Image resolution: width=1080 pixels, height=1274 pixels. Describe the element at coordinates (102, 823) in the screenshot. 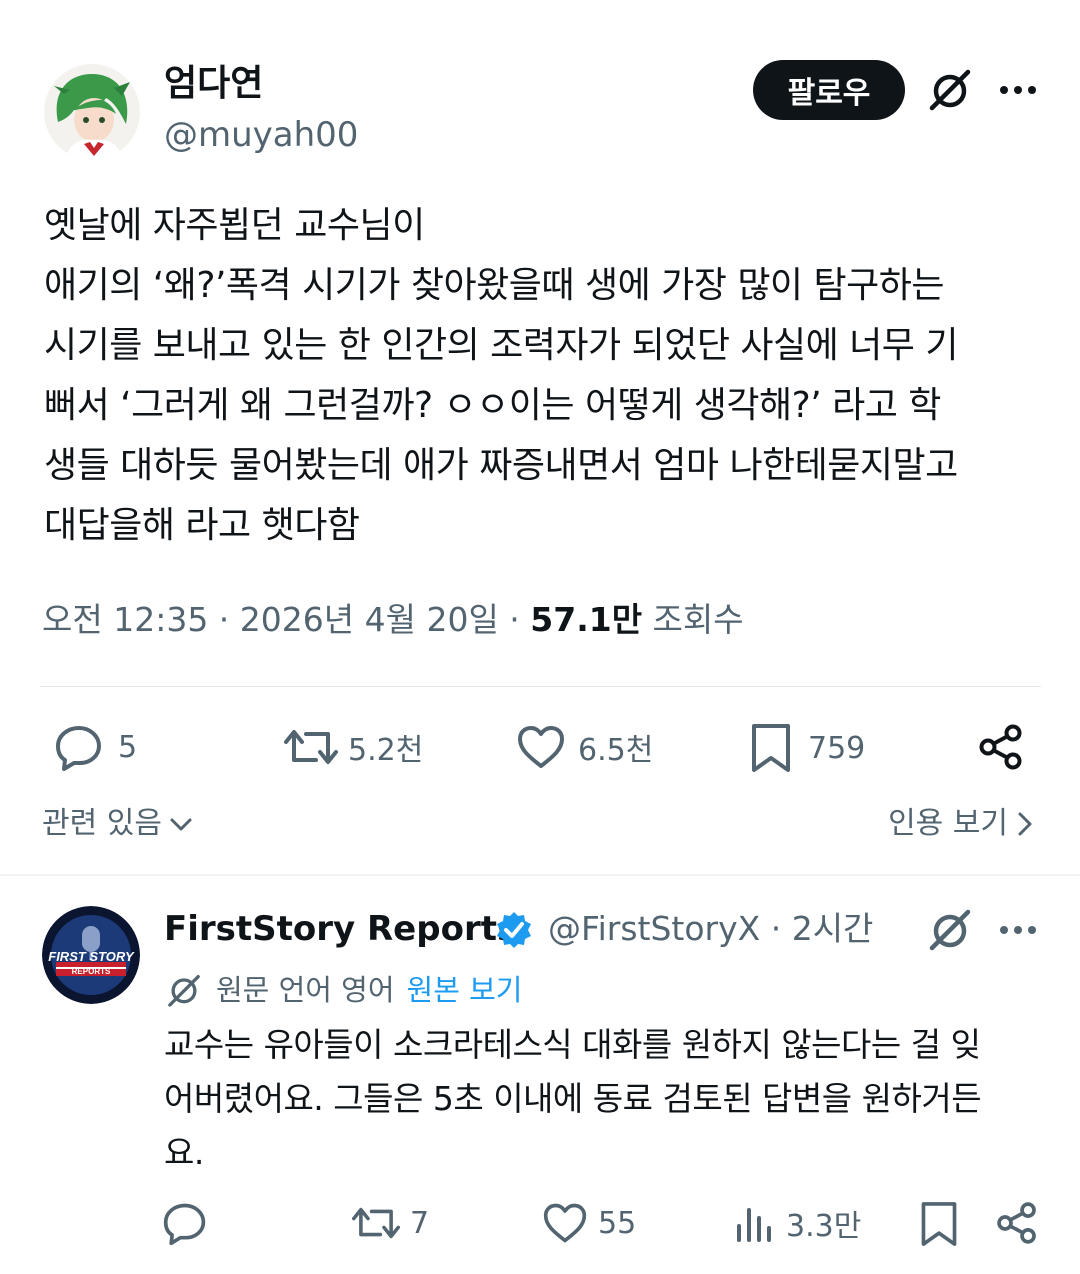

I see `related-label: 관련 있음` at that location.